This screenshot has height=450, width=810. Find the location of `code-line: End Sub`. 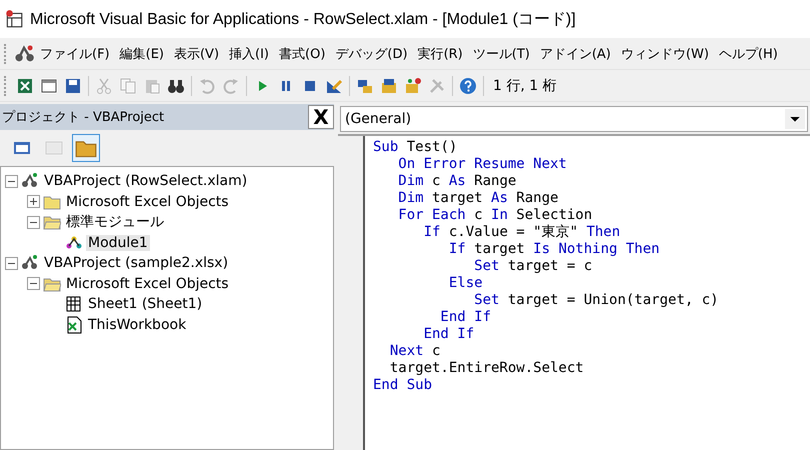

code-line: End Sub is located at coordinates (403, 385).